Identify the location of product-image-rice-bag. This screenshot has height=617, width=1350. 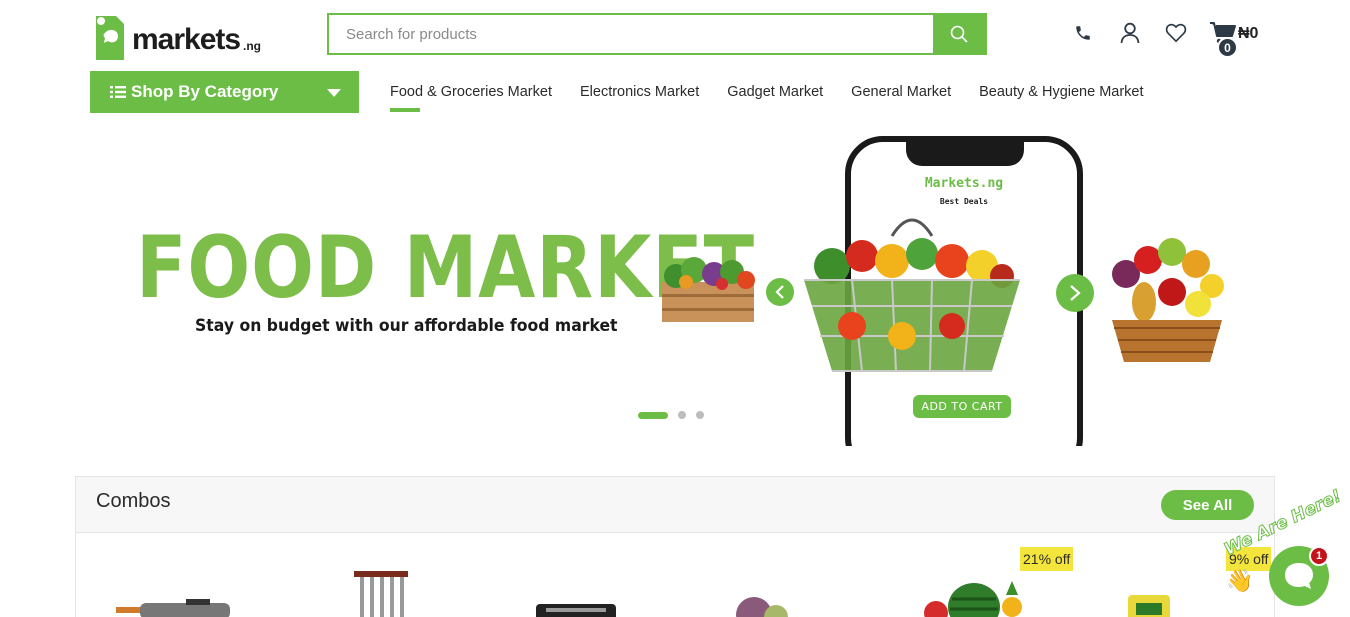
(1149, 603).